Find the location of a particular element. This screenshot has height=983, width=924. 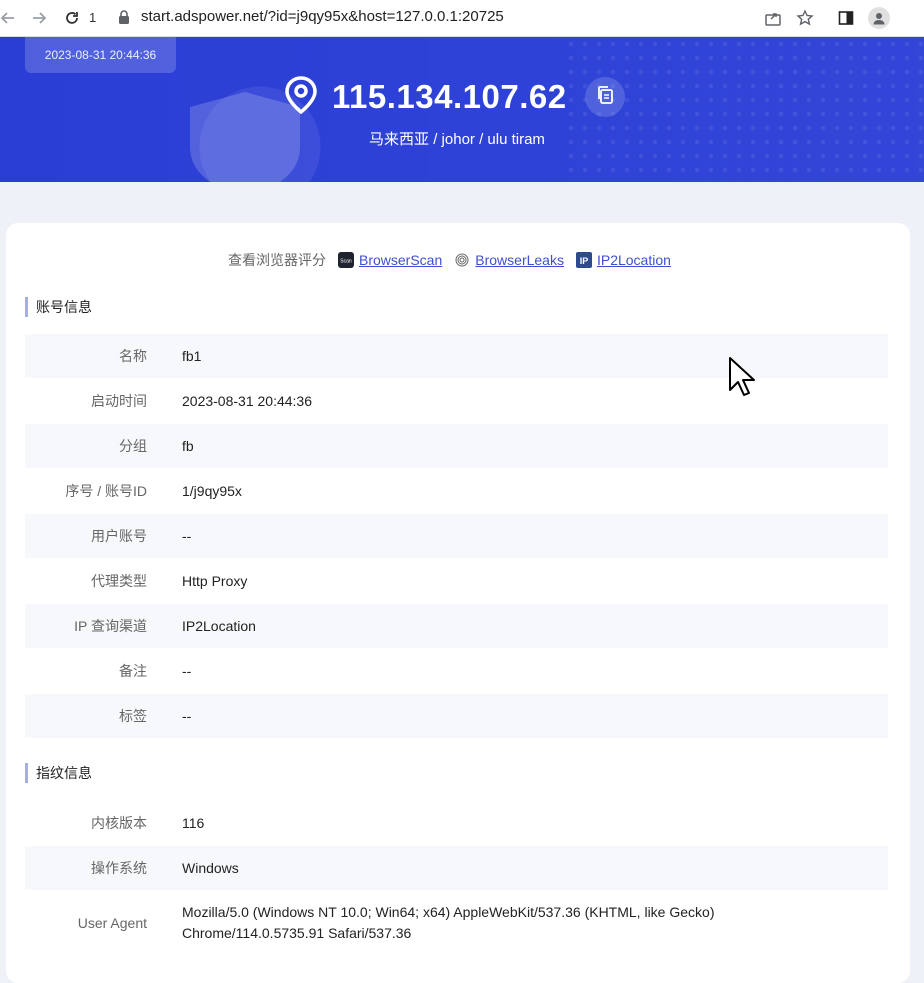

field-label: 备注 is located at coordinates (133, 671).